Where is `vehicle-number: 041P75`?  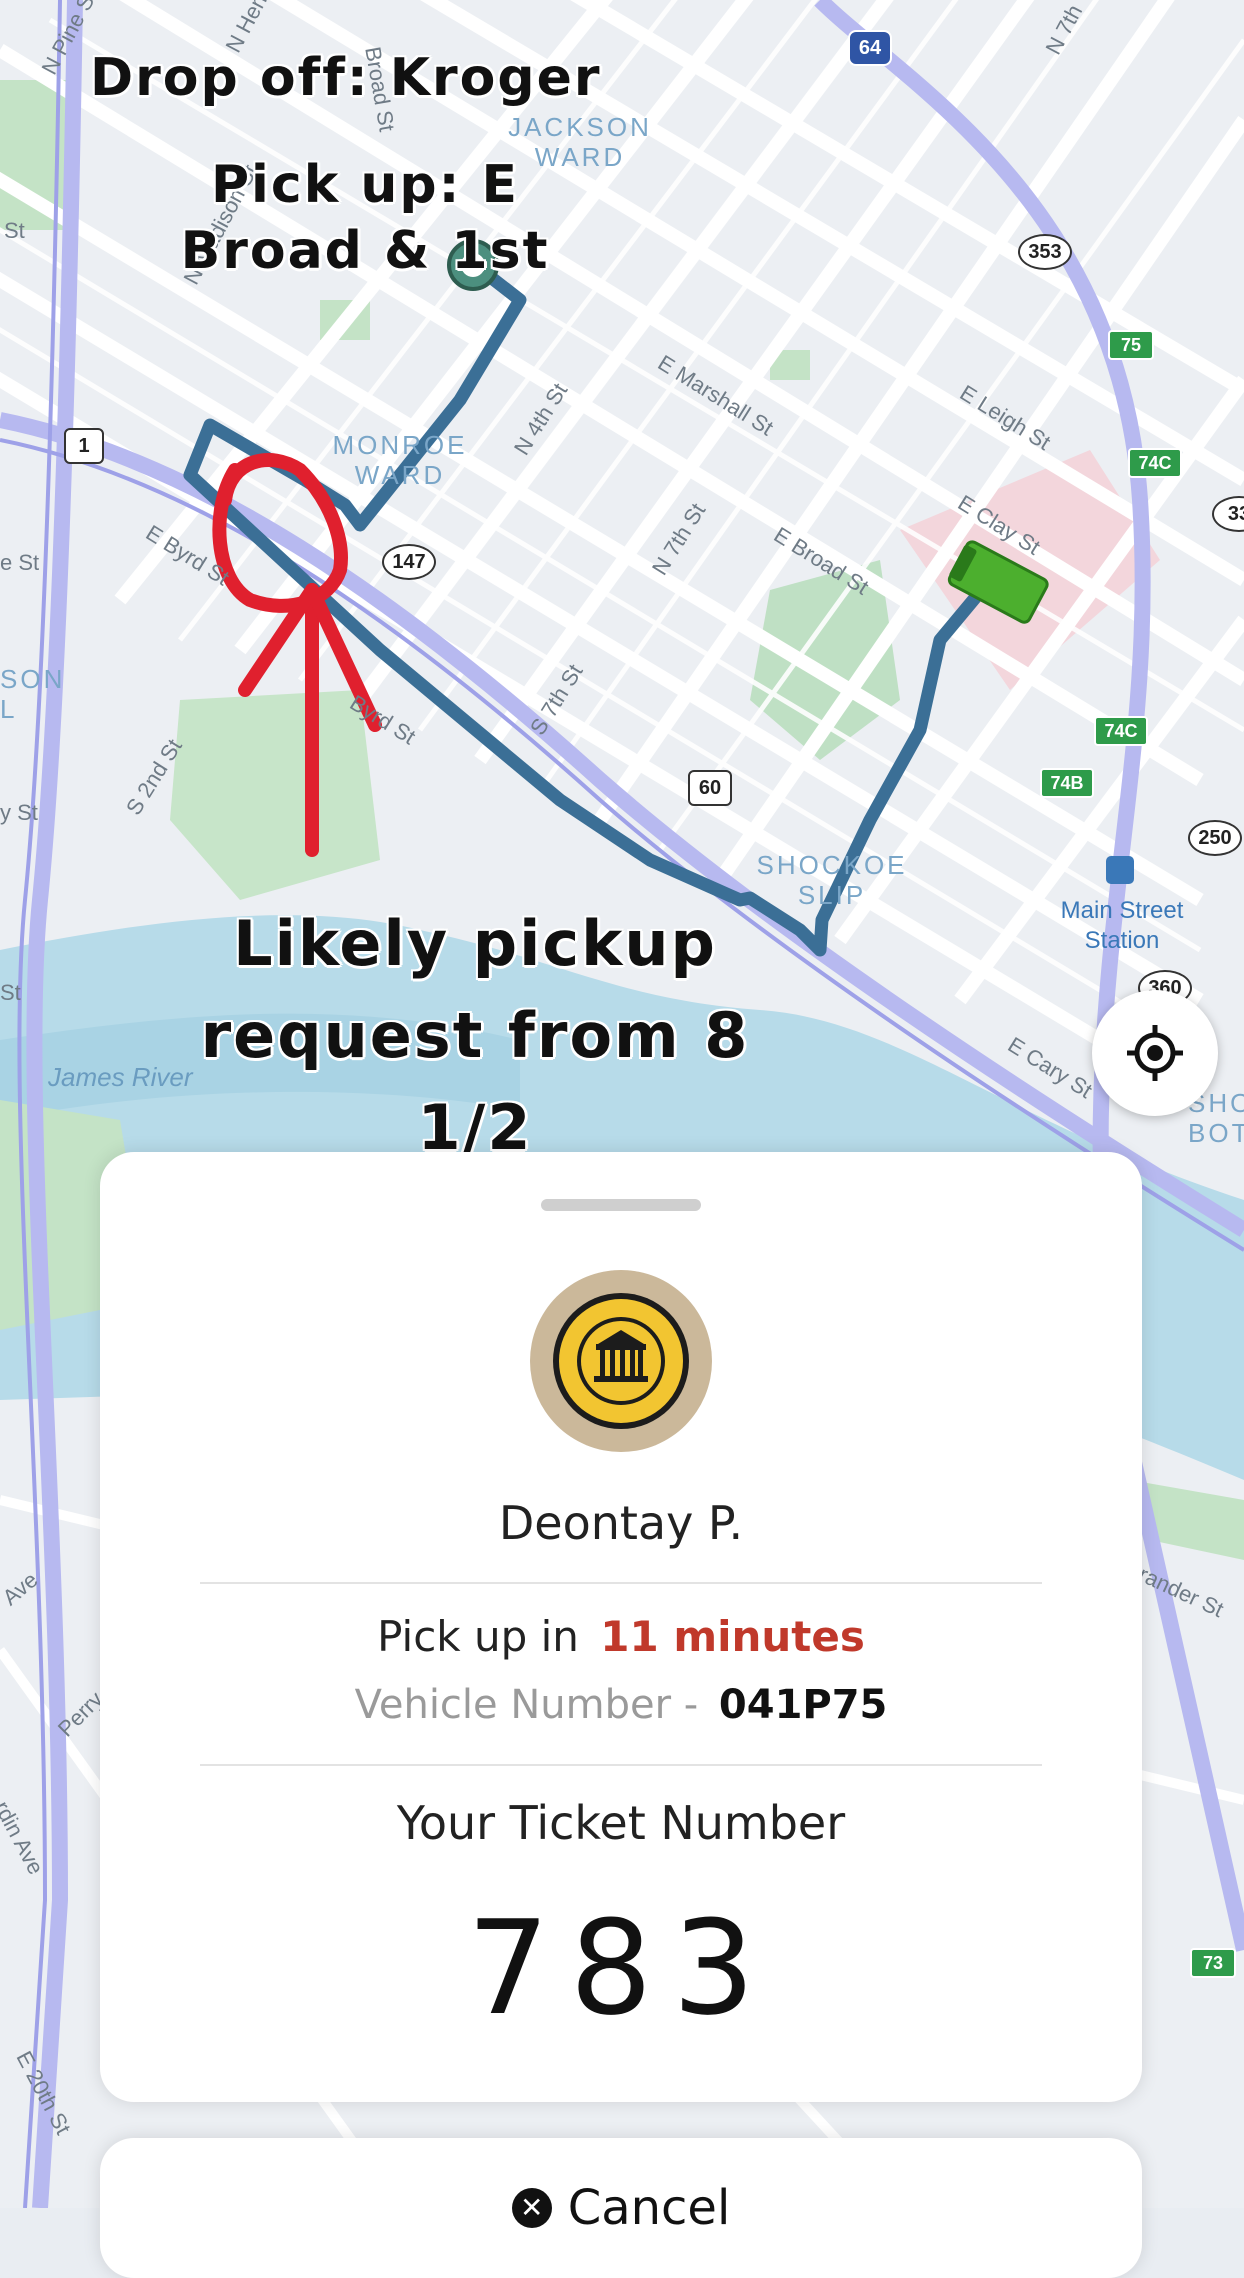 vehicle-number: 041P75 is located at coordinates (803, 1705).